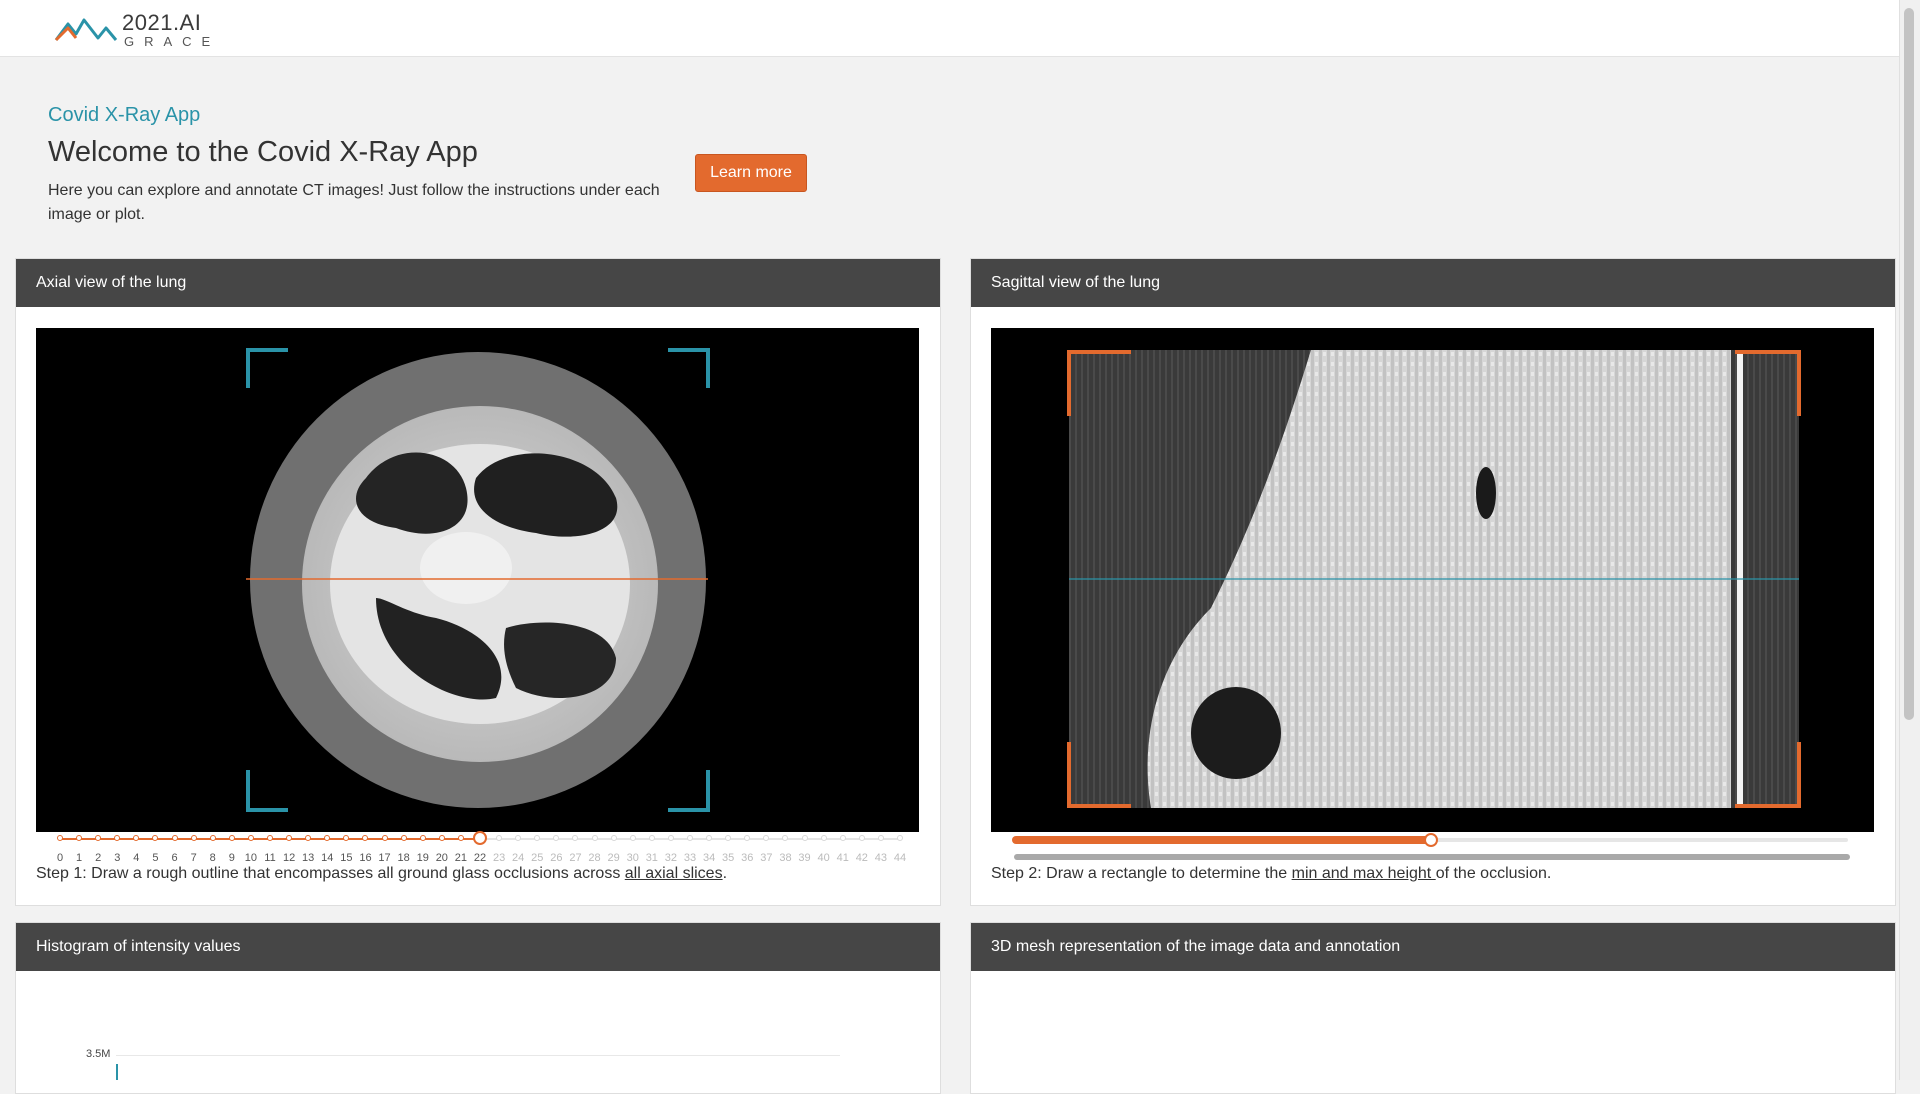  I want to click on sagittal-slider-track, so click(1640, 840).